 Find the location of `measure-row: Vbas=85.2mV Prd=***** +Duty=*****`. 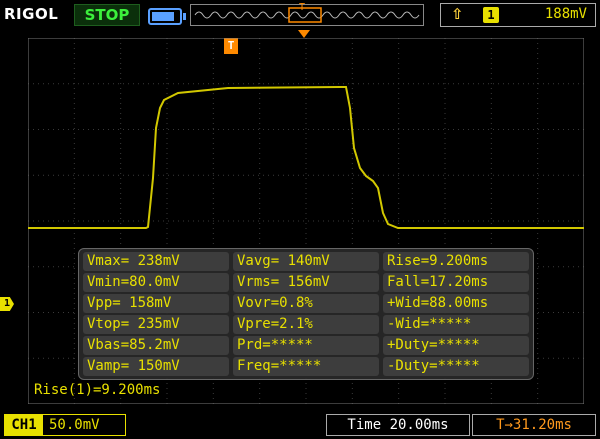

measure-row: Vbas=85.2mV Prd=***** +Duty=***** is located at coordinates (306, 345).